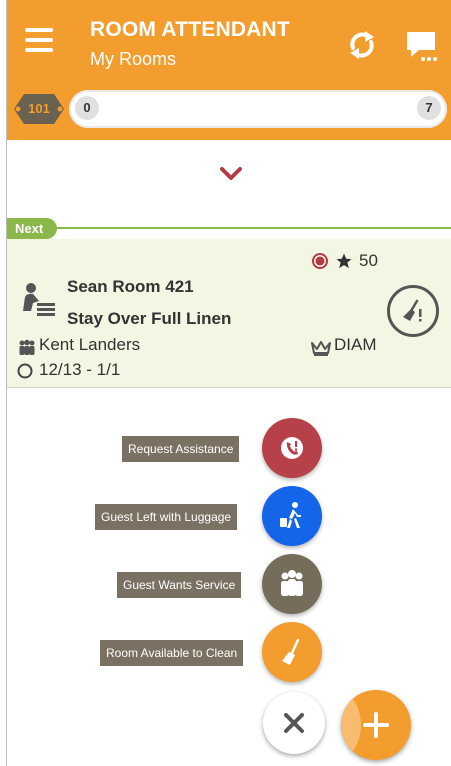  What do you see at coordinates (368, 260) in the screenshot?
I see `room-points: 50` at bounding box center [368, 260].